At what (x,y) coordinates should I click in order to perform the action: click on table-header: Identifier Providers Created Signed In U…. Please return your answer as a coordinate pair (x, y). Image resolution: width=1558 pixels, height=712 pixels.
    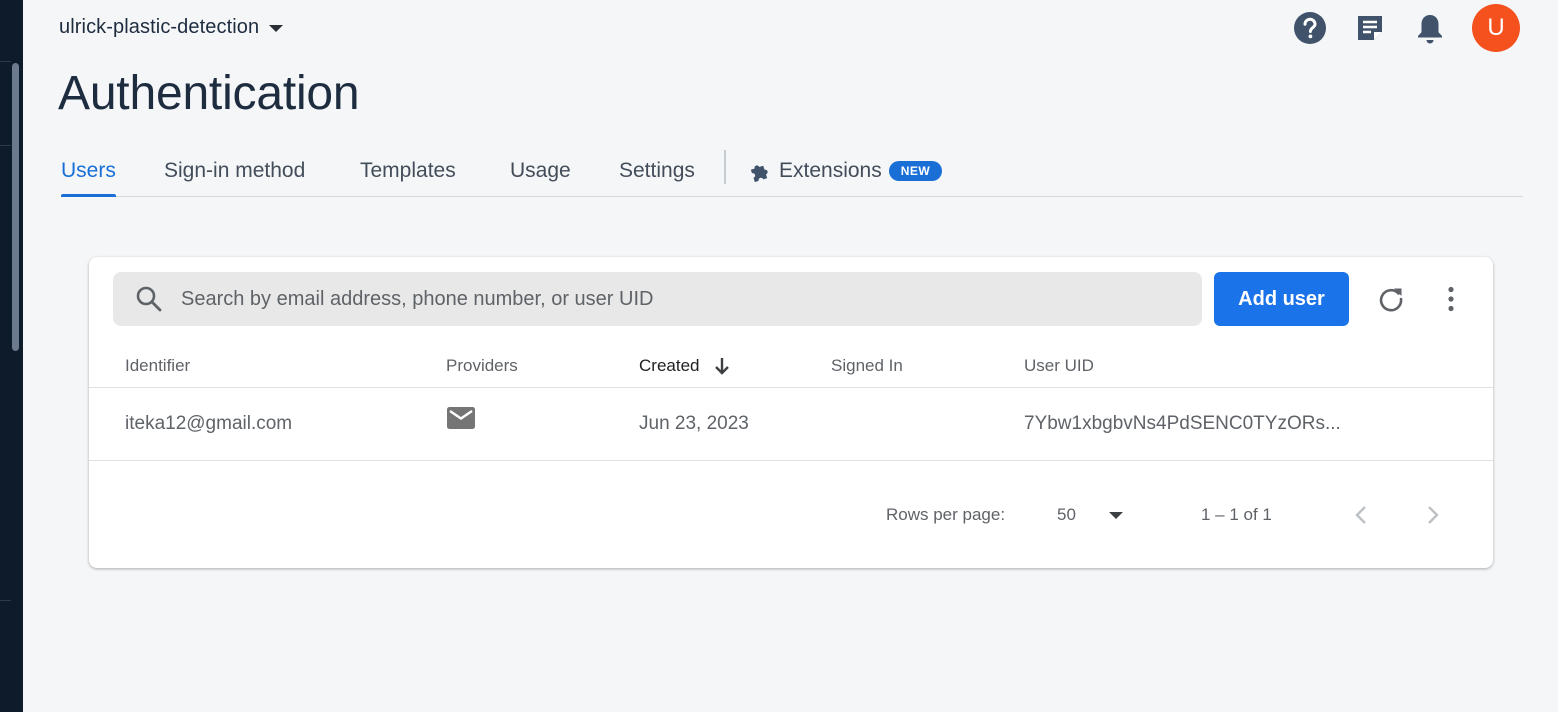
    Looking at the image, I should click on (791, 366).